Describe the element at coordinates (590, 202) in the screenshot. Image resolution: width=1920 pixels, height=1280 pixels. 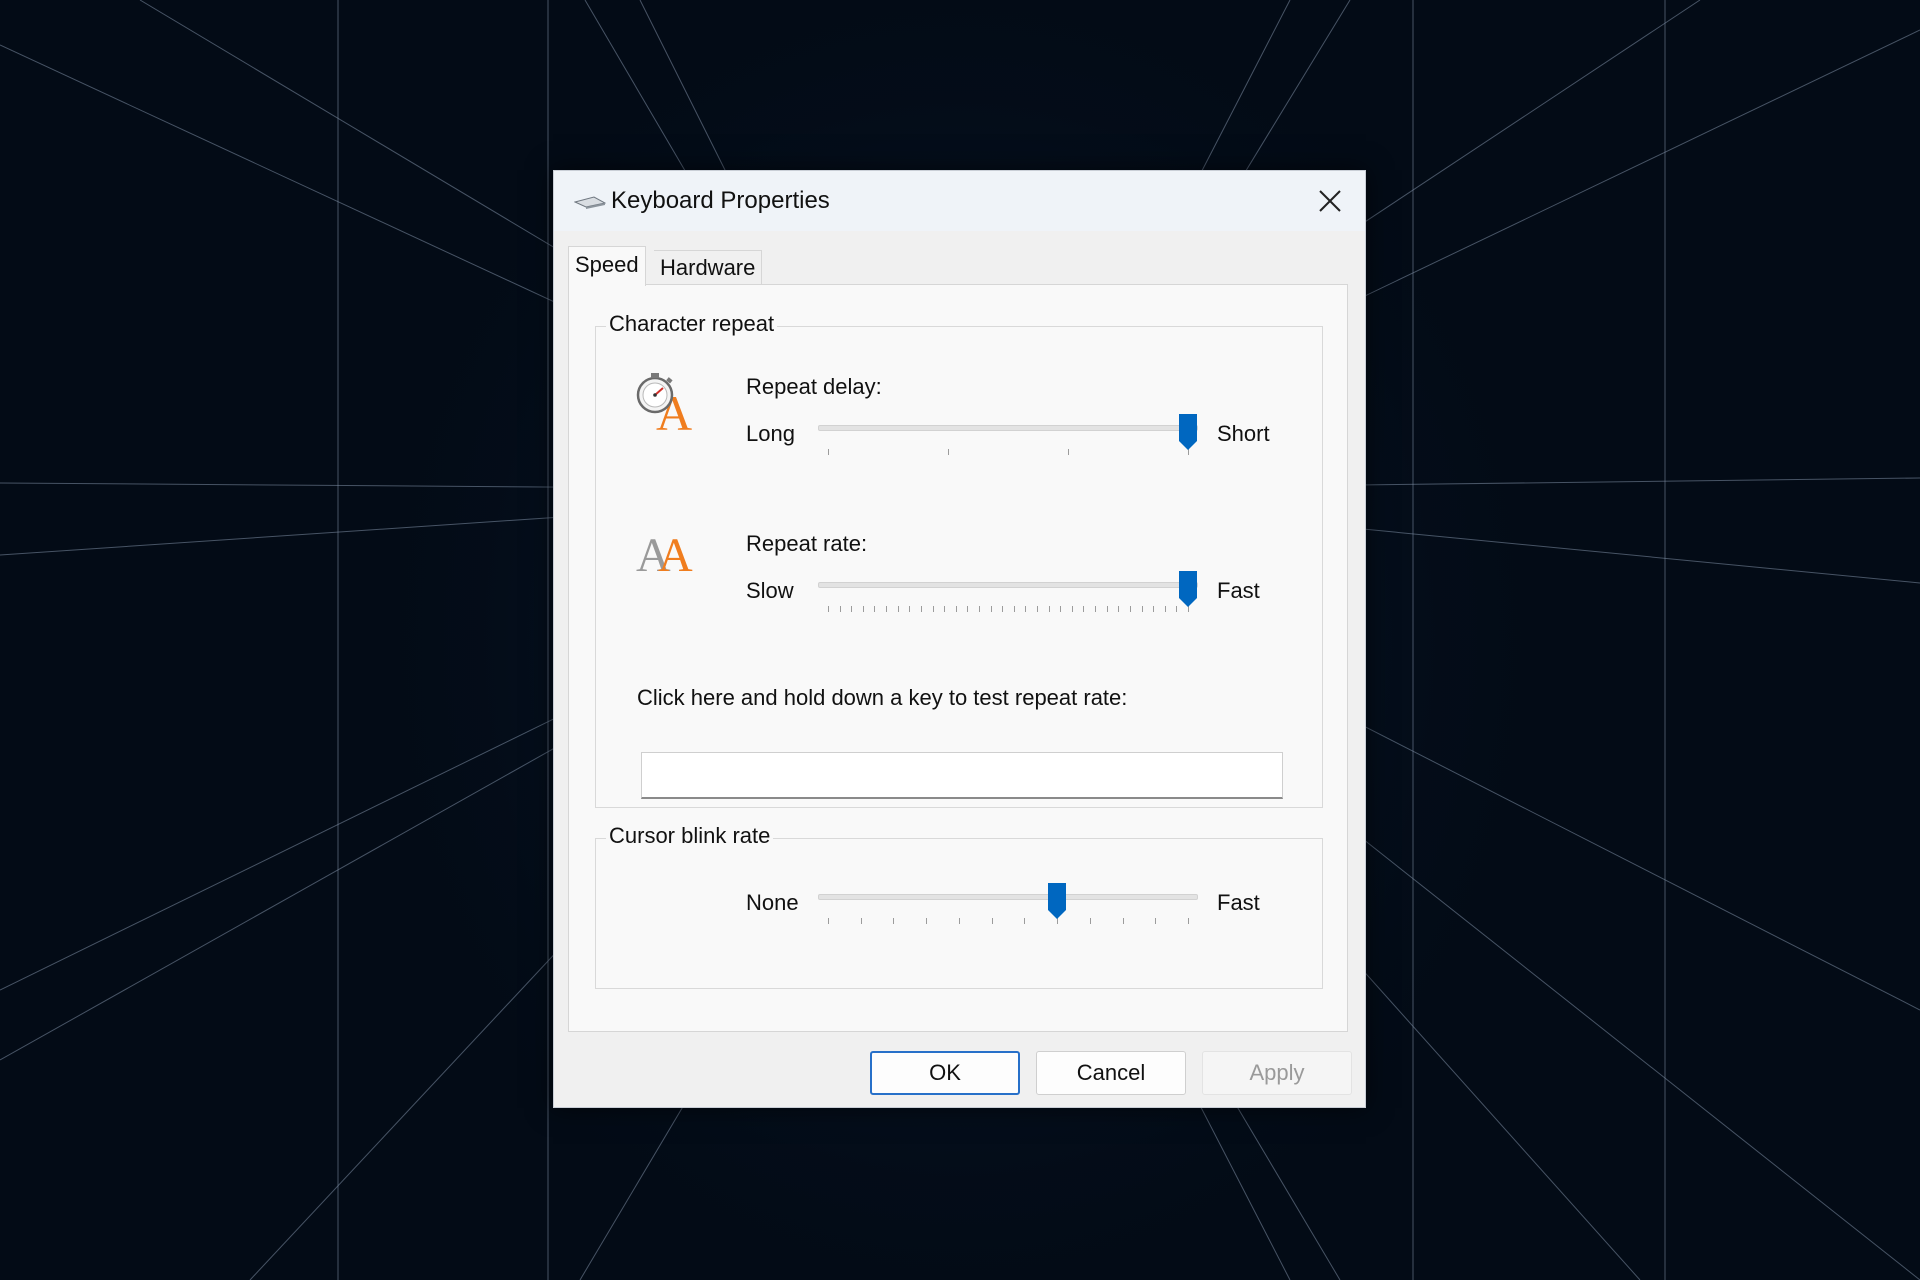
I see `keyboard-icon` at that location.